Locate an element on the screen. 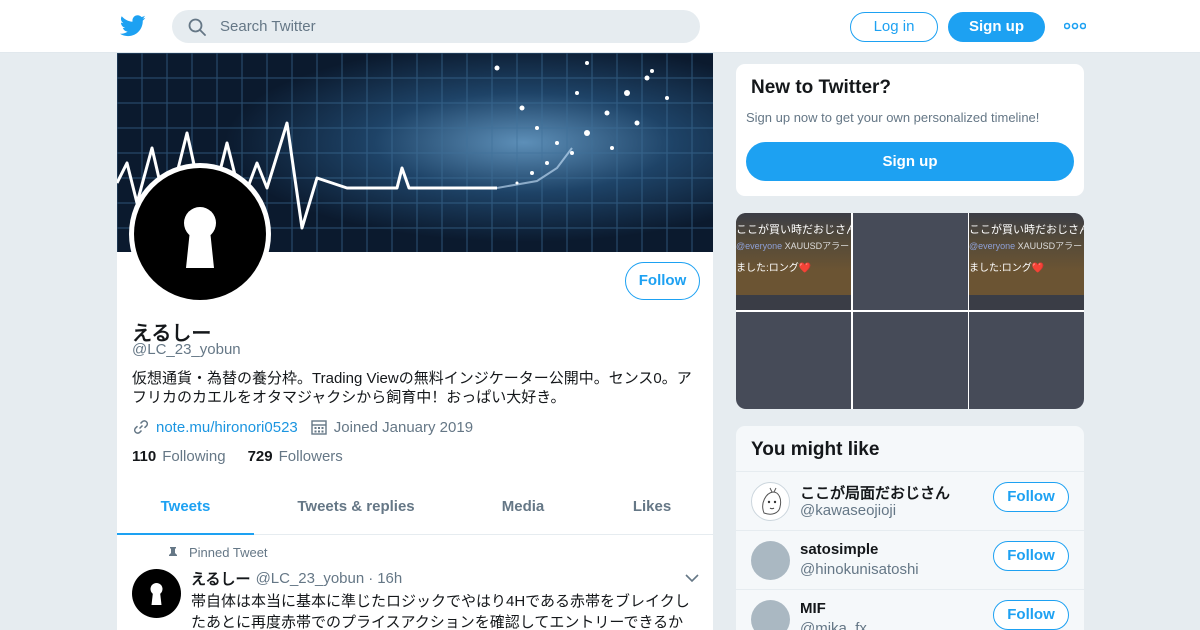  tweet-author-handle: @LC_23_yobun is located at coordinates (310, 578).